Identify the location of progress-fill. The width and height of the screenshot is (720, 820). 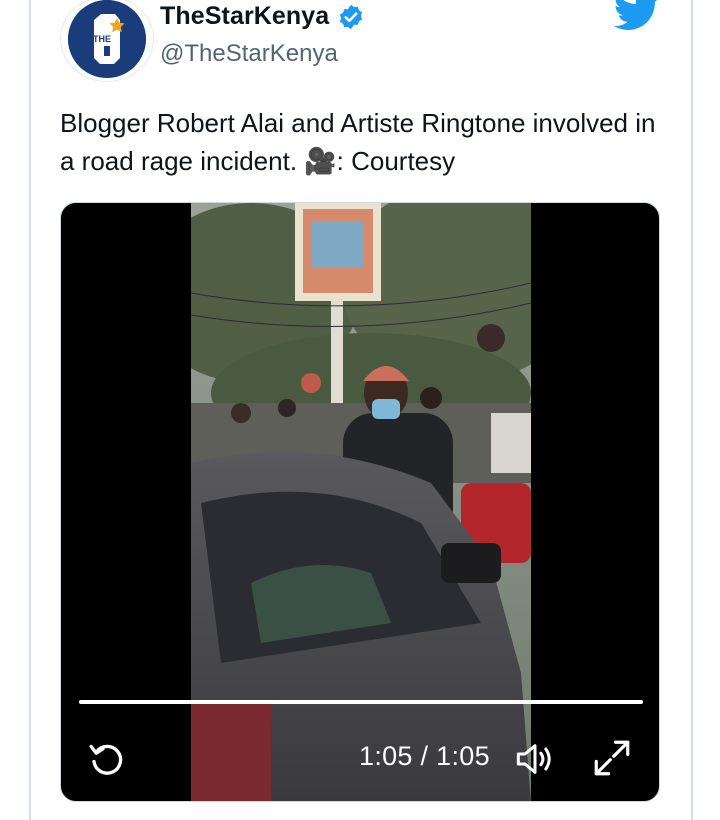
(361, 702).